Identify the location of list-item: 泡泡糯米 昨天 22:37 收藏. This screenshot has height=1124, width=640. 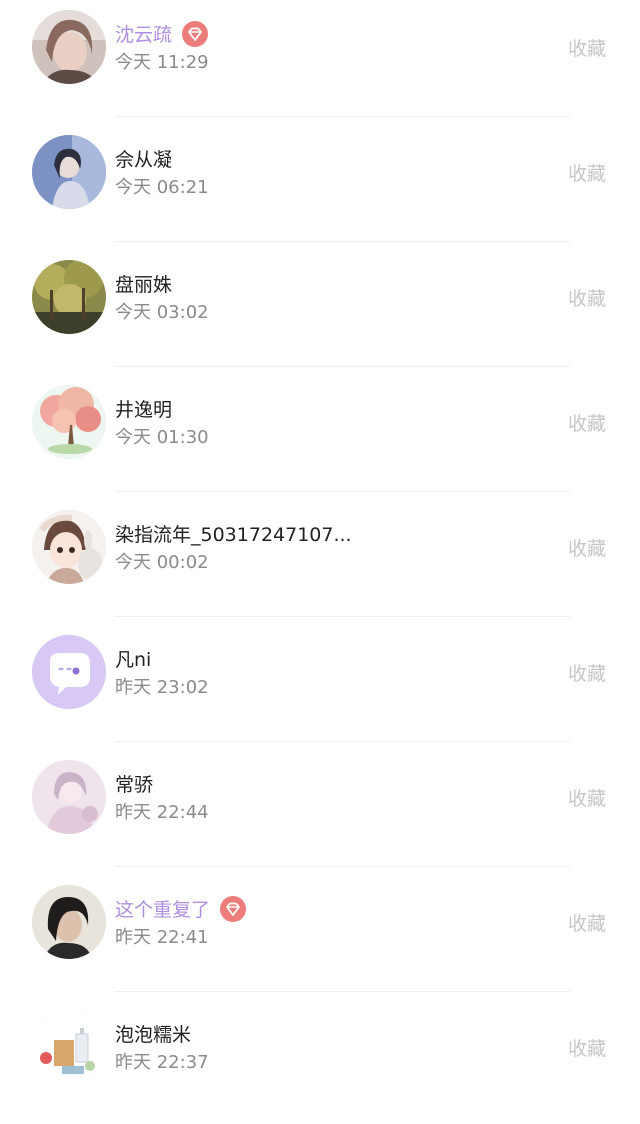
(320, 1062).